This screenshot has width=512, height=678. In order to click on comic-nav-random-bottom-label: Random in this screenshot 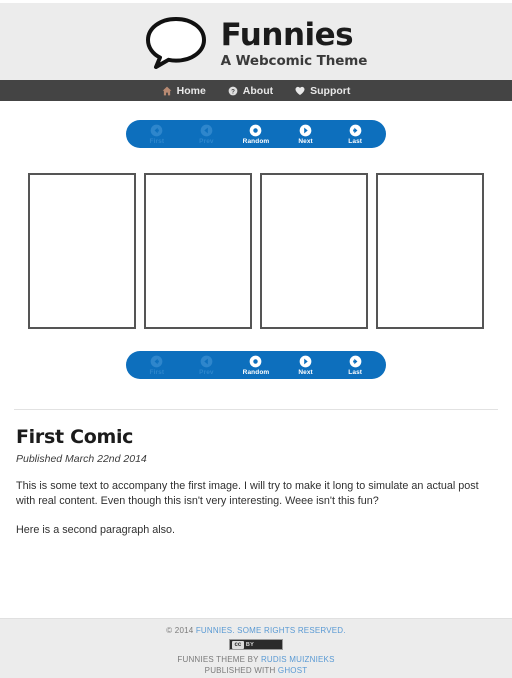, I will do `click(256, 372)`.